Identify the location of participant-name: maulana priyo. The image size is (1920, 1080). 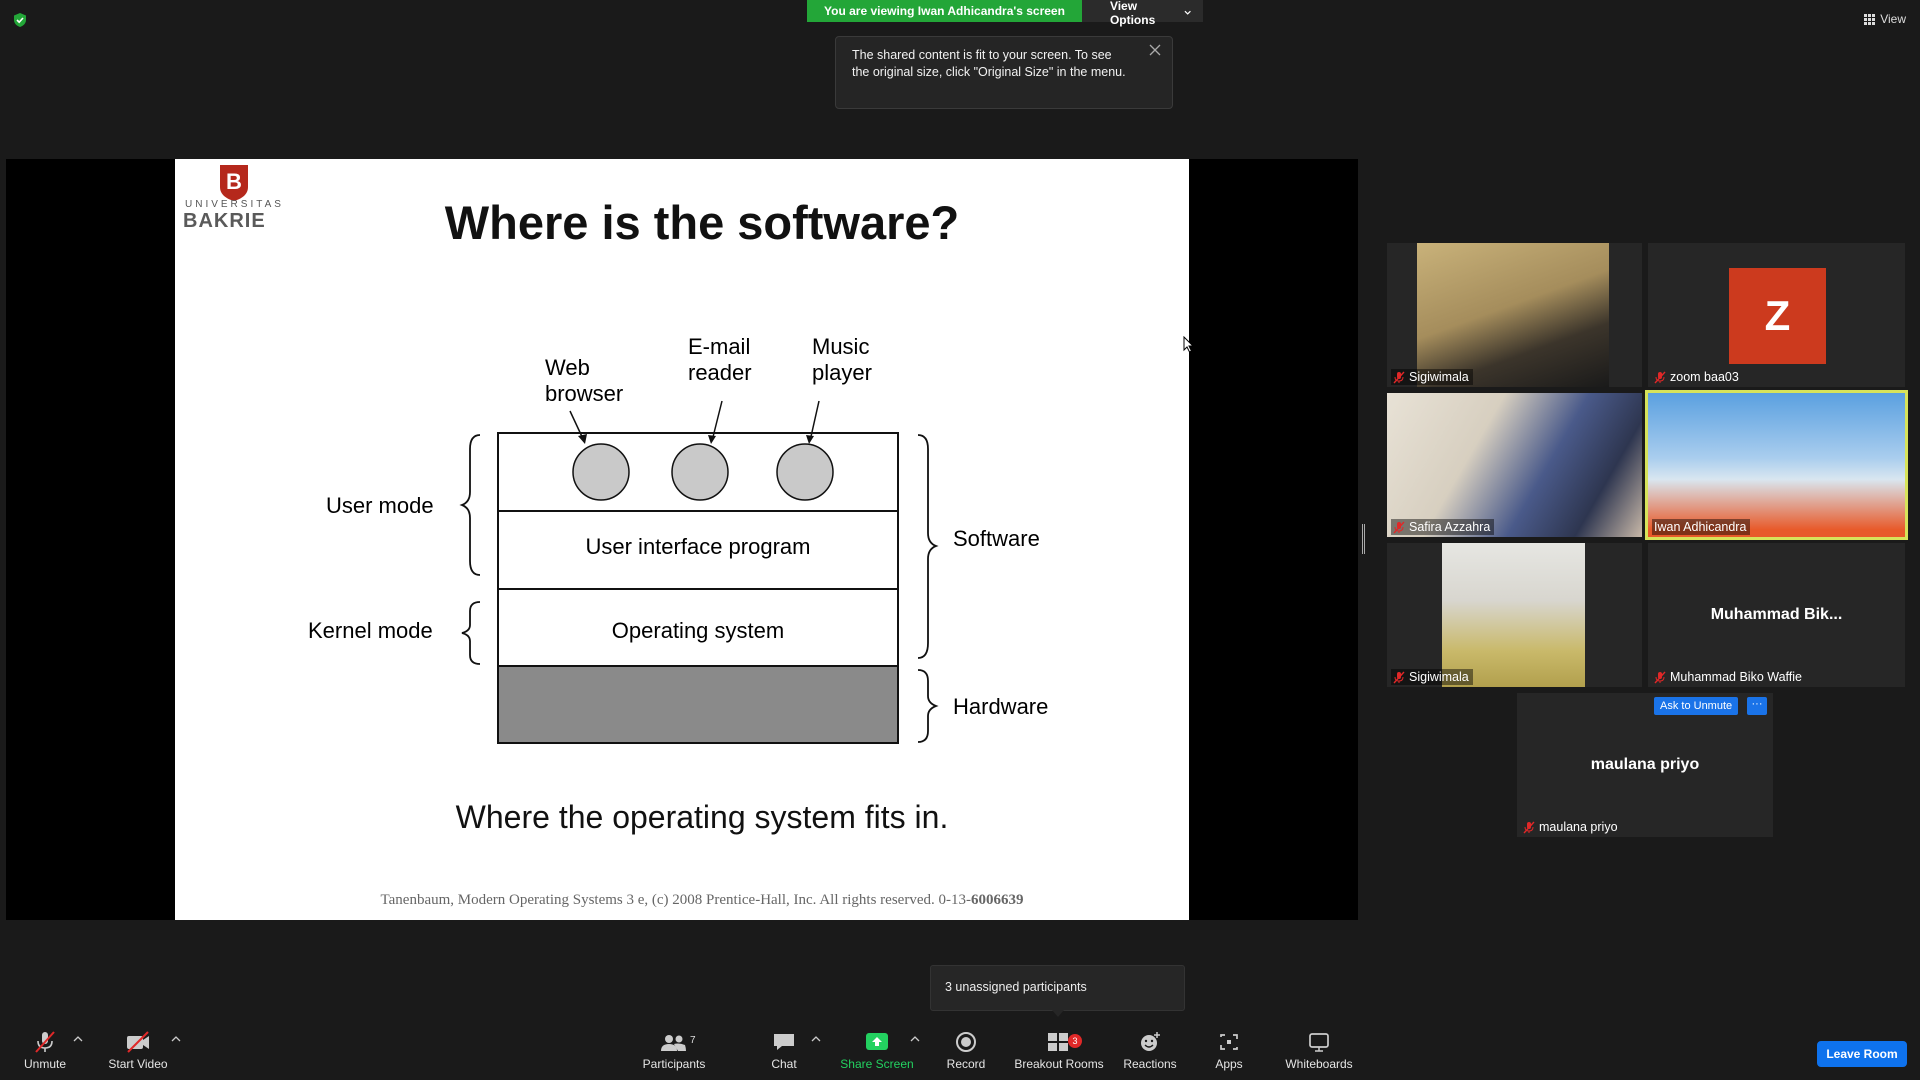
(1578, 827).